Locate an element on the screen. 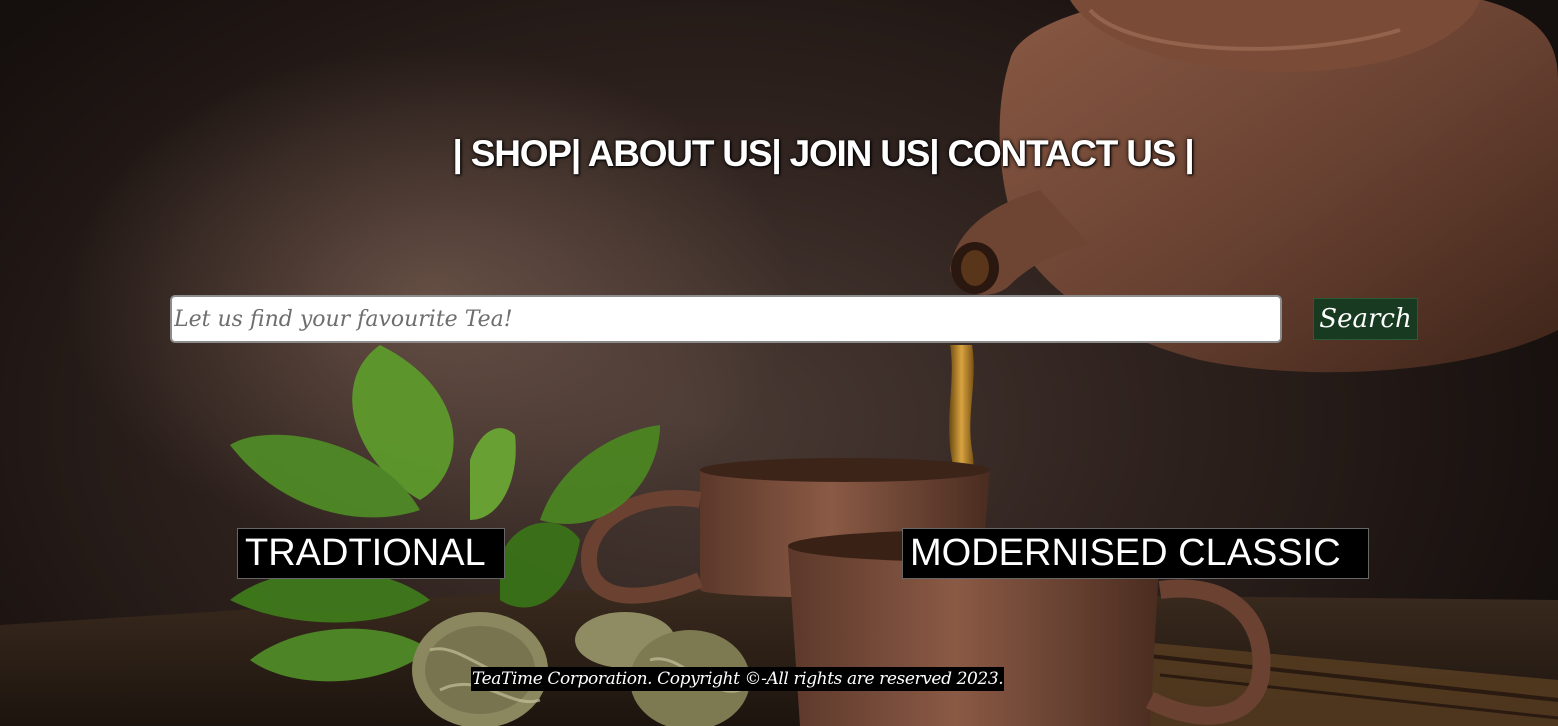 This screenshot has height=726, width=1558. search-input is located at coordinates (726, 319).